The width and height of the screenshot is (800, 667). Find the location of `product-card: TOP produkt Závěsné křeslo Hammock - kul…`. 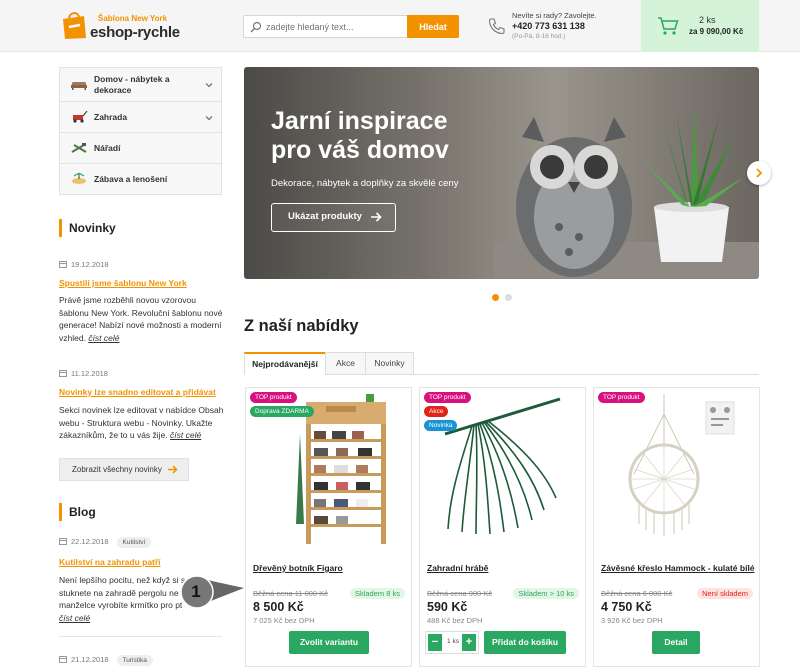

product-card: TOP produkt Závěsné křeslo Hammock - kul… is located at coordinates (676, 527).